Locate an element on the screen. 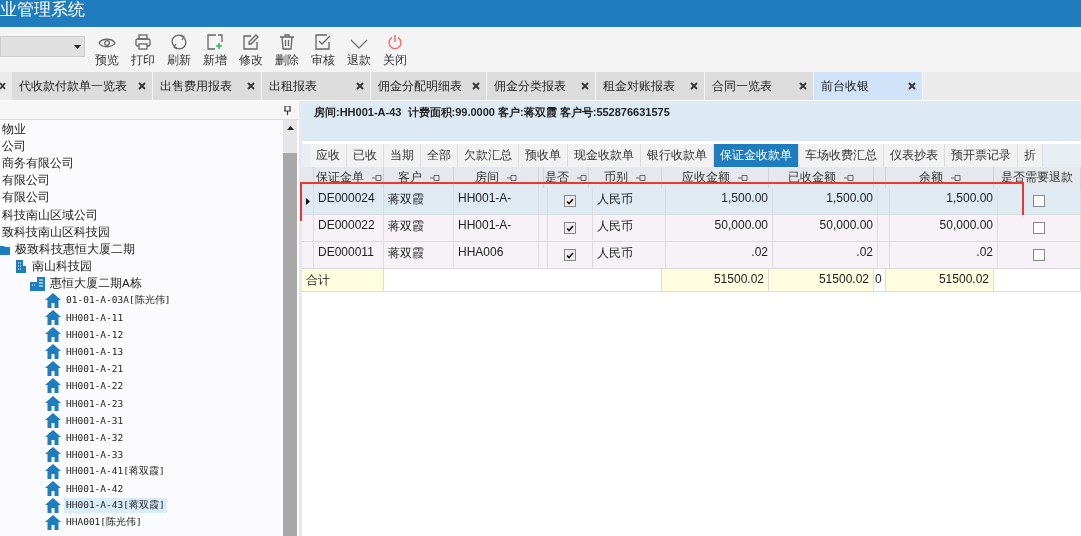 This screenshot has width=1081, height=536. document-tab: 合同一览表 is located at coordinates (759, 86).